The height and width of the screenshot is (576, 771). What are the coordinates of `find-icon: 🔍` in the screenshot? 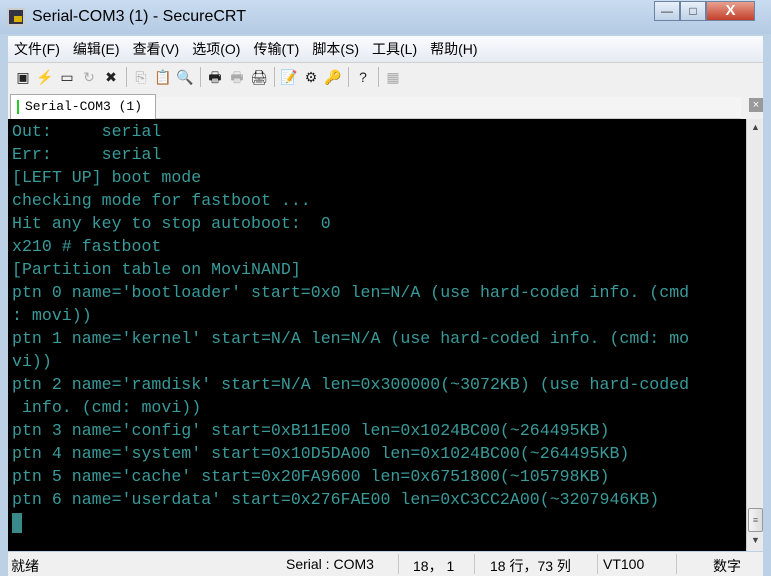 It's located at (185, 77).